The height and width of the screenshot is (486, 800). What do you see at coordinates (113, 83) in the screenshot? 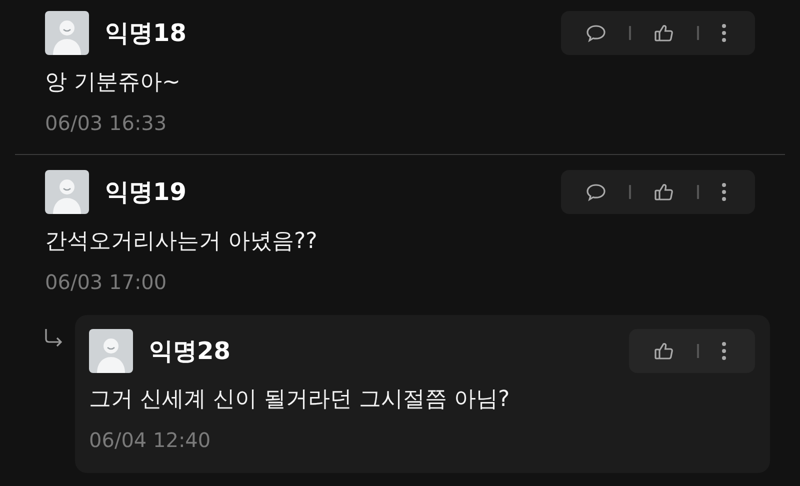
I see `comment-text: 앙 기분쥬아~` at bounding box center [113, 83].